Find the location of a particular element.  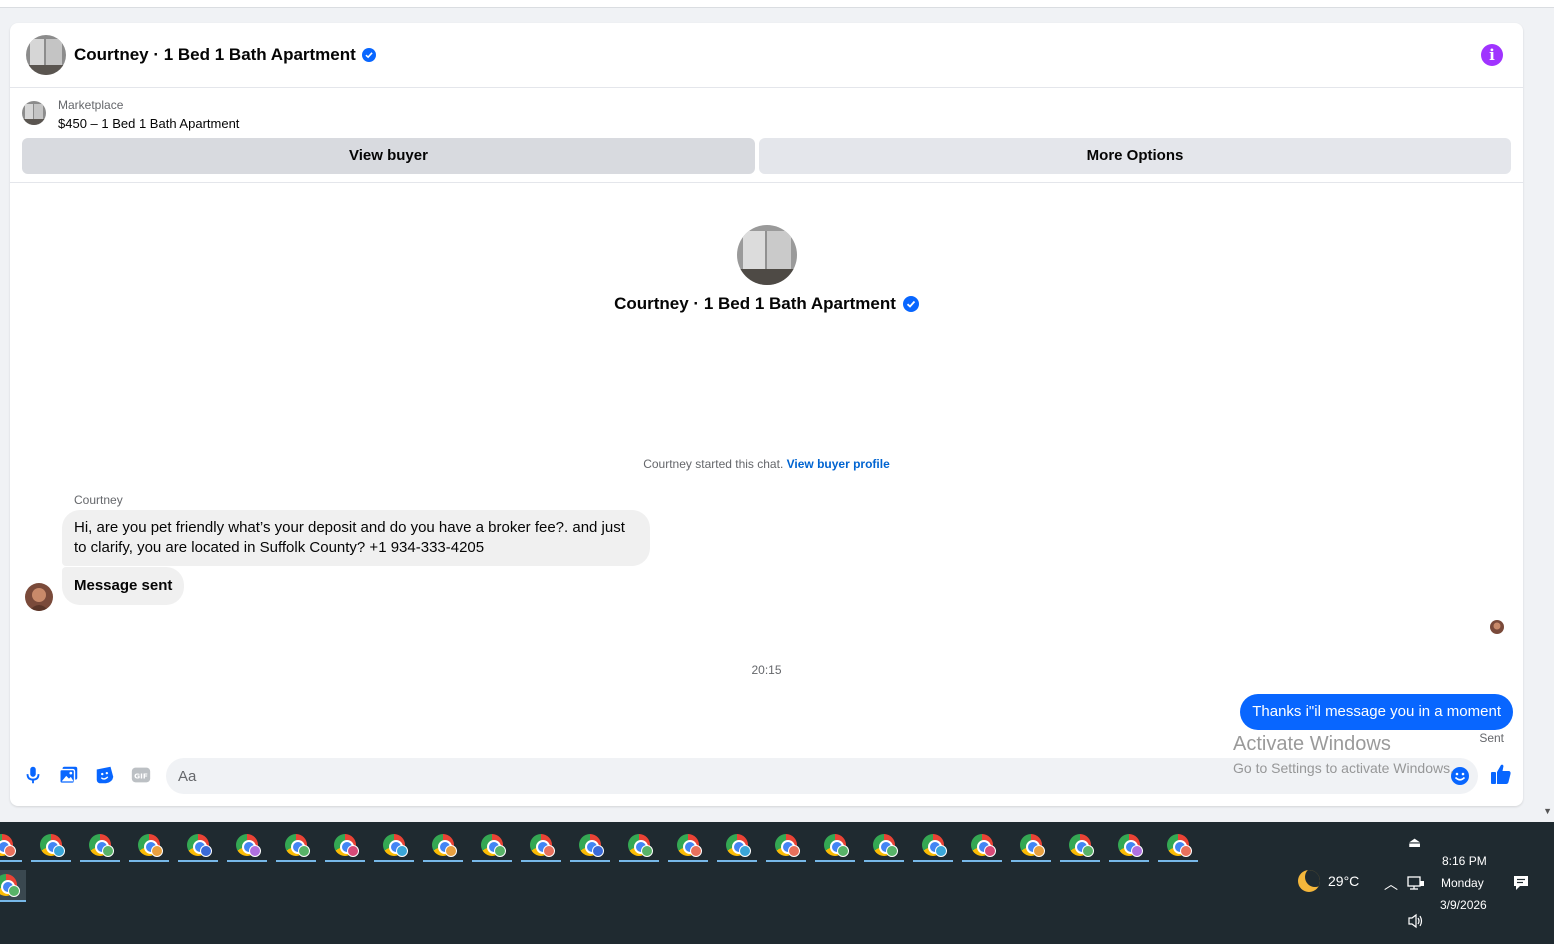

weather-widget: 29°C is located at coordinates (1328, 881).